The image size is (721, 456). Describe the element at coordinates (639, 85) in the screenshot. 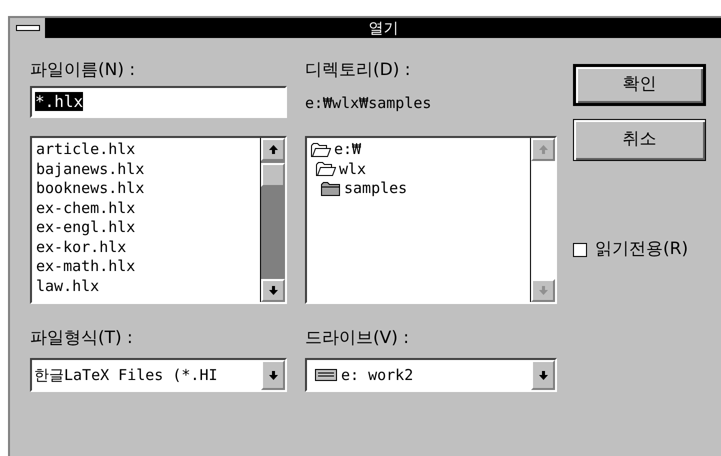

I see `dialog-button: 확인` at that location.